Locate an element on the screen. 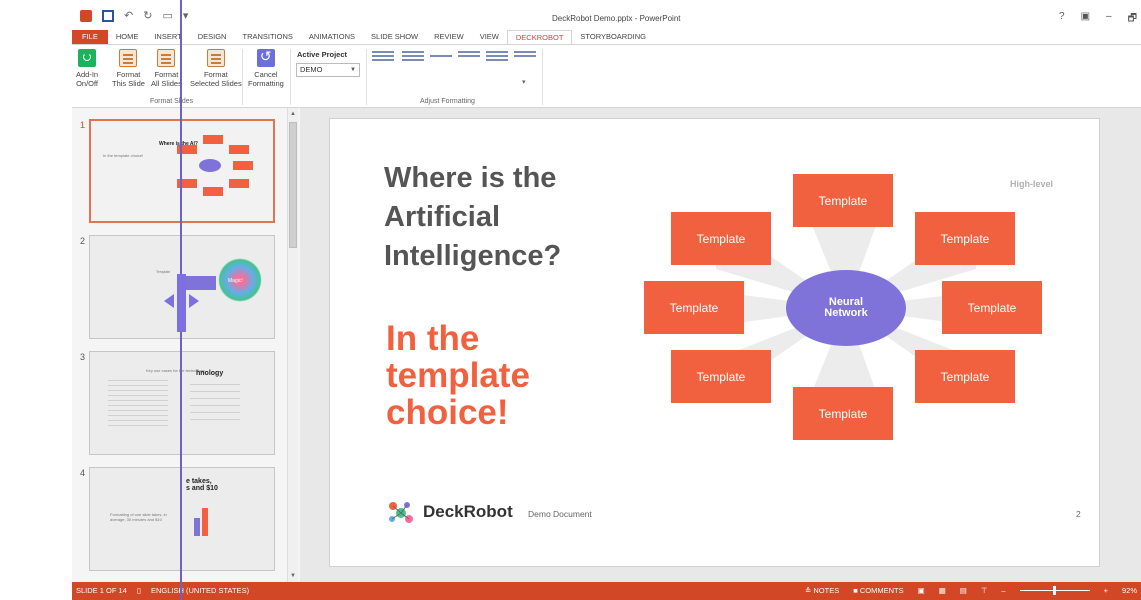 The height and width of the screenshot is (600, 1141). format-slides-group-label: Format Slides is located at coordinates (172, 101).